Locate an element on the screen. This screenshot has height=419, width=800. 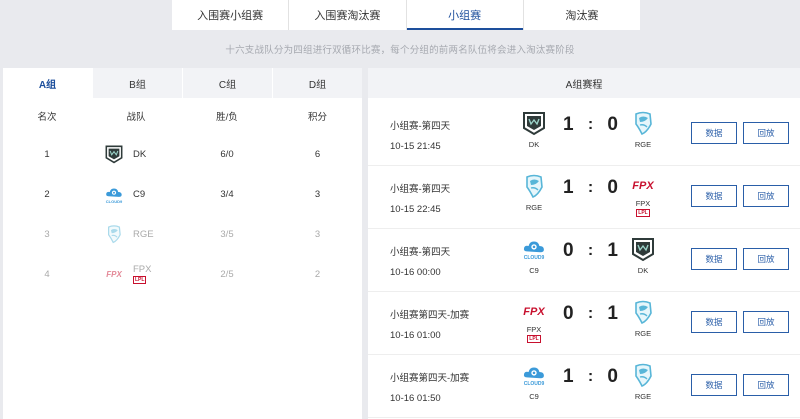
match-time: 10-16 01:50 is located at coordinates (415, 398).